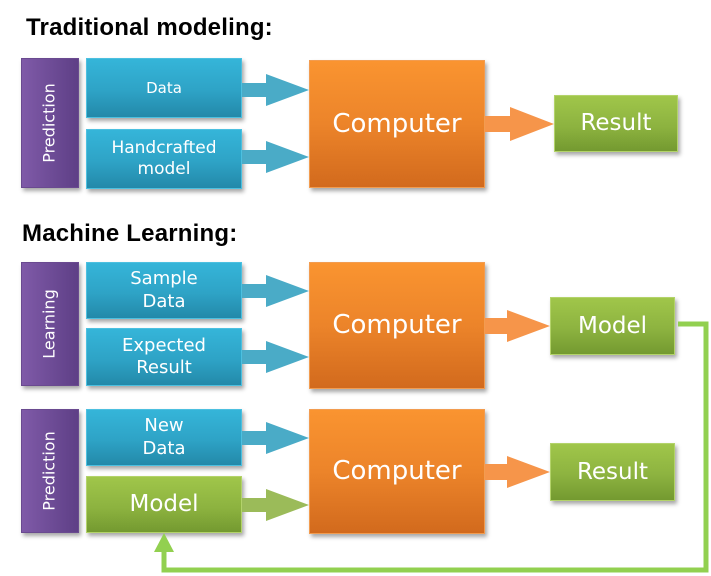 The image size is (711, 576). I want to click on input-label: New Data, so click(164, 437).